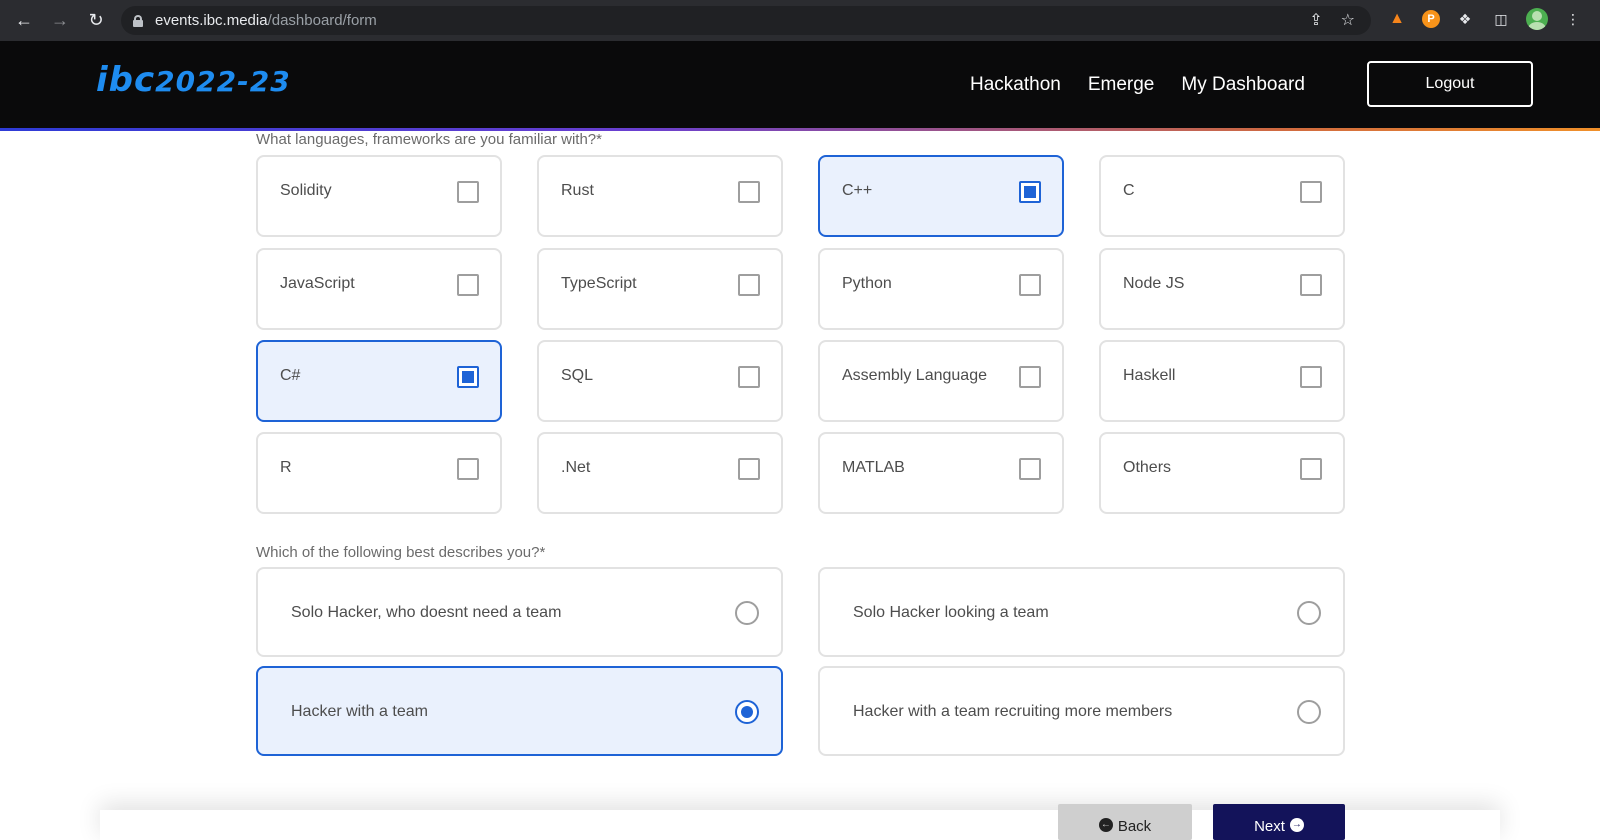 The image size is (1600, 840). What do you see at coordinates (1134, 826) in the screenshot?
I see `back-button-label: Back` at bounding box center [1134, 826].